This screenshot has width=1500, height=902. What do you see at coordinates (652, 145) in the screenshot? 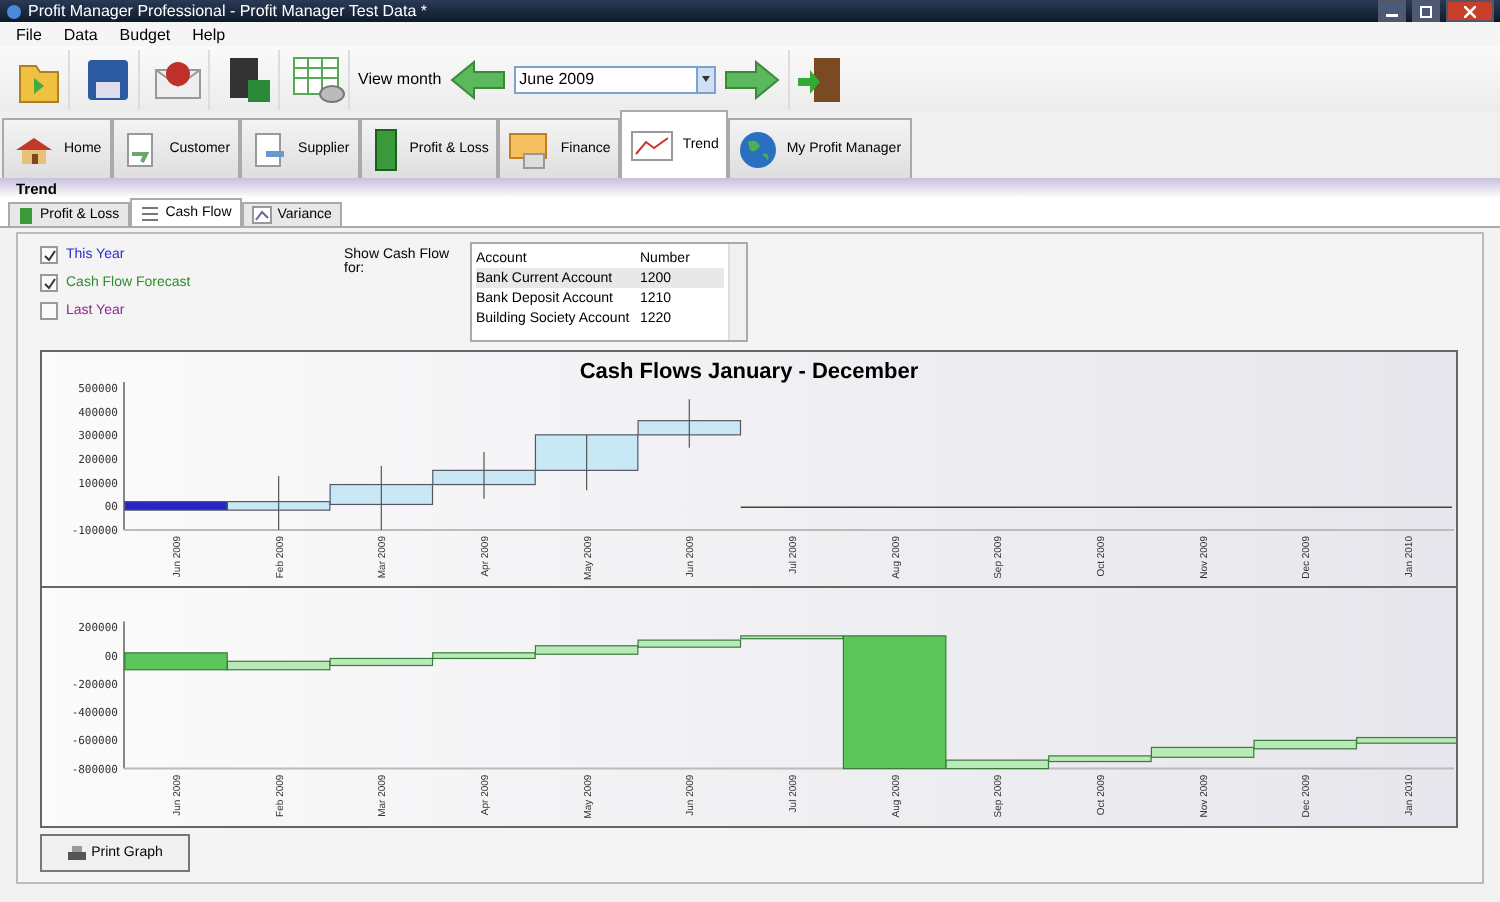
I see `line-chart-icon` at bounding box center [652, 145].